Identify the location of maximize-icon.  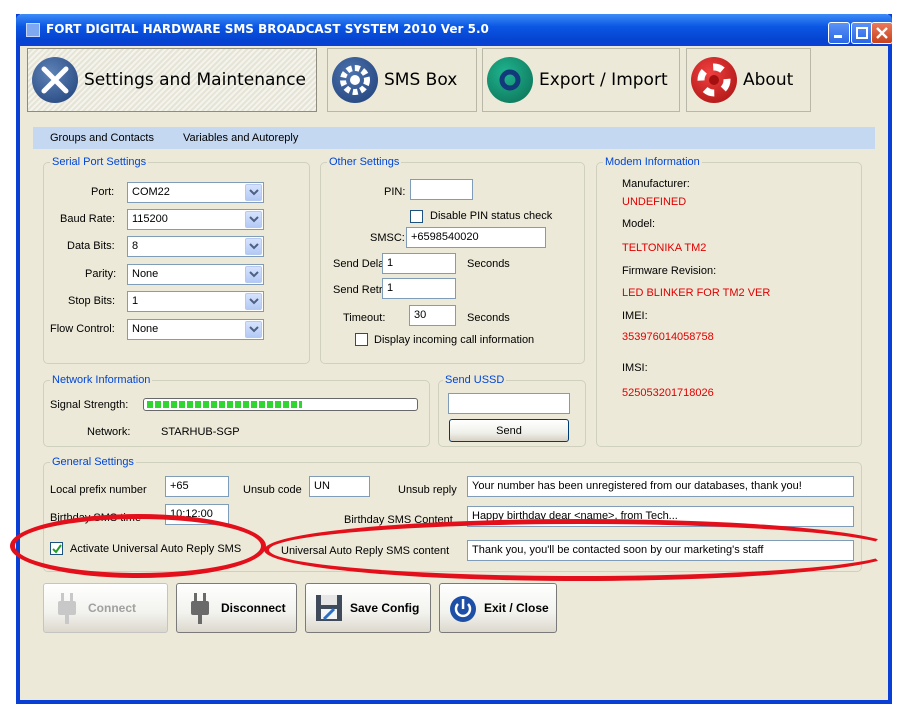
(862, 33).